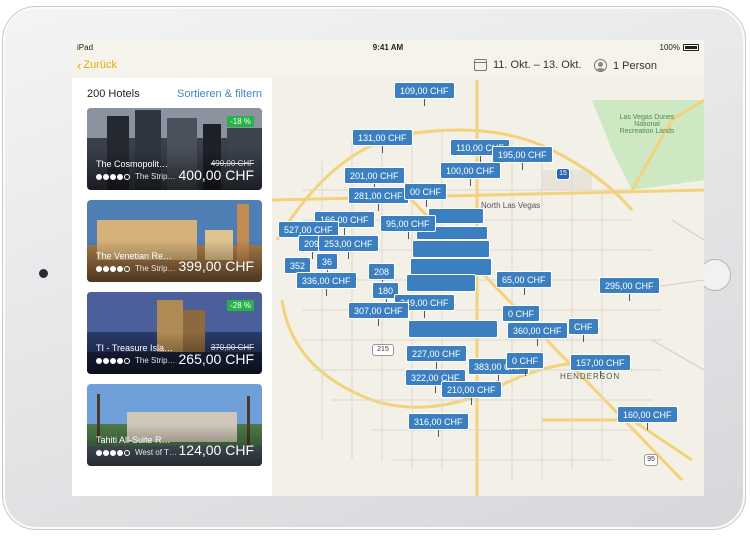 Image resolution: width=750 pixels, height=540 pixels. Describe the element at coordinates (408, 227) in the screenshot. I see `hotel-price-pin: 95,00 CHF` at that location.